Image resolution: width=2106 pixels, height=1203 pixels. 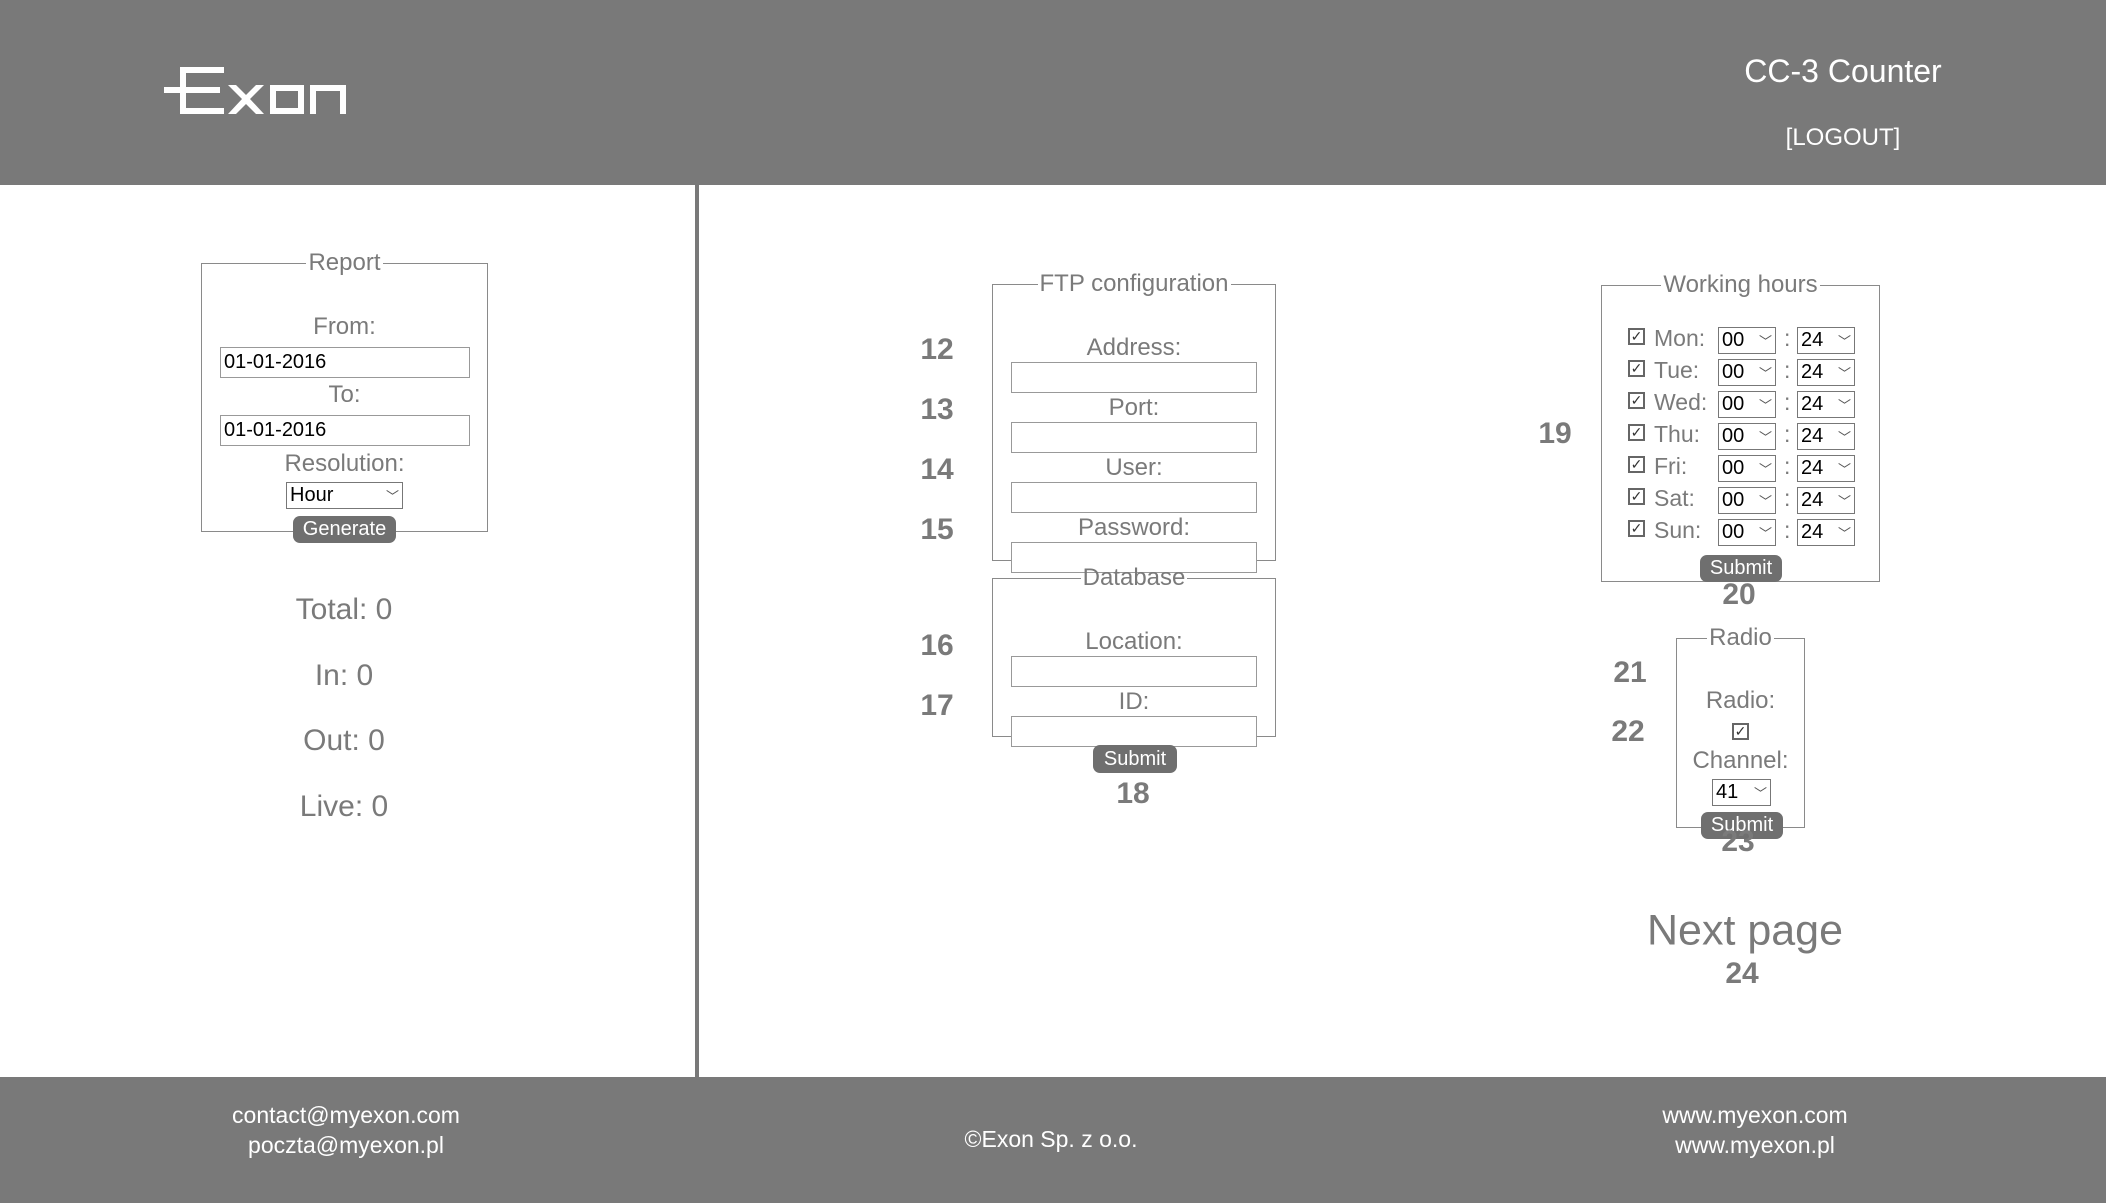 I want to click on label-16: 16, so click(x=937, y=645).